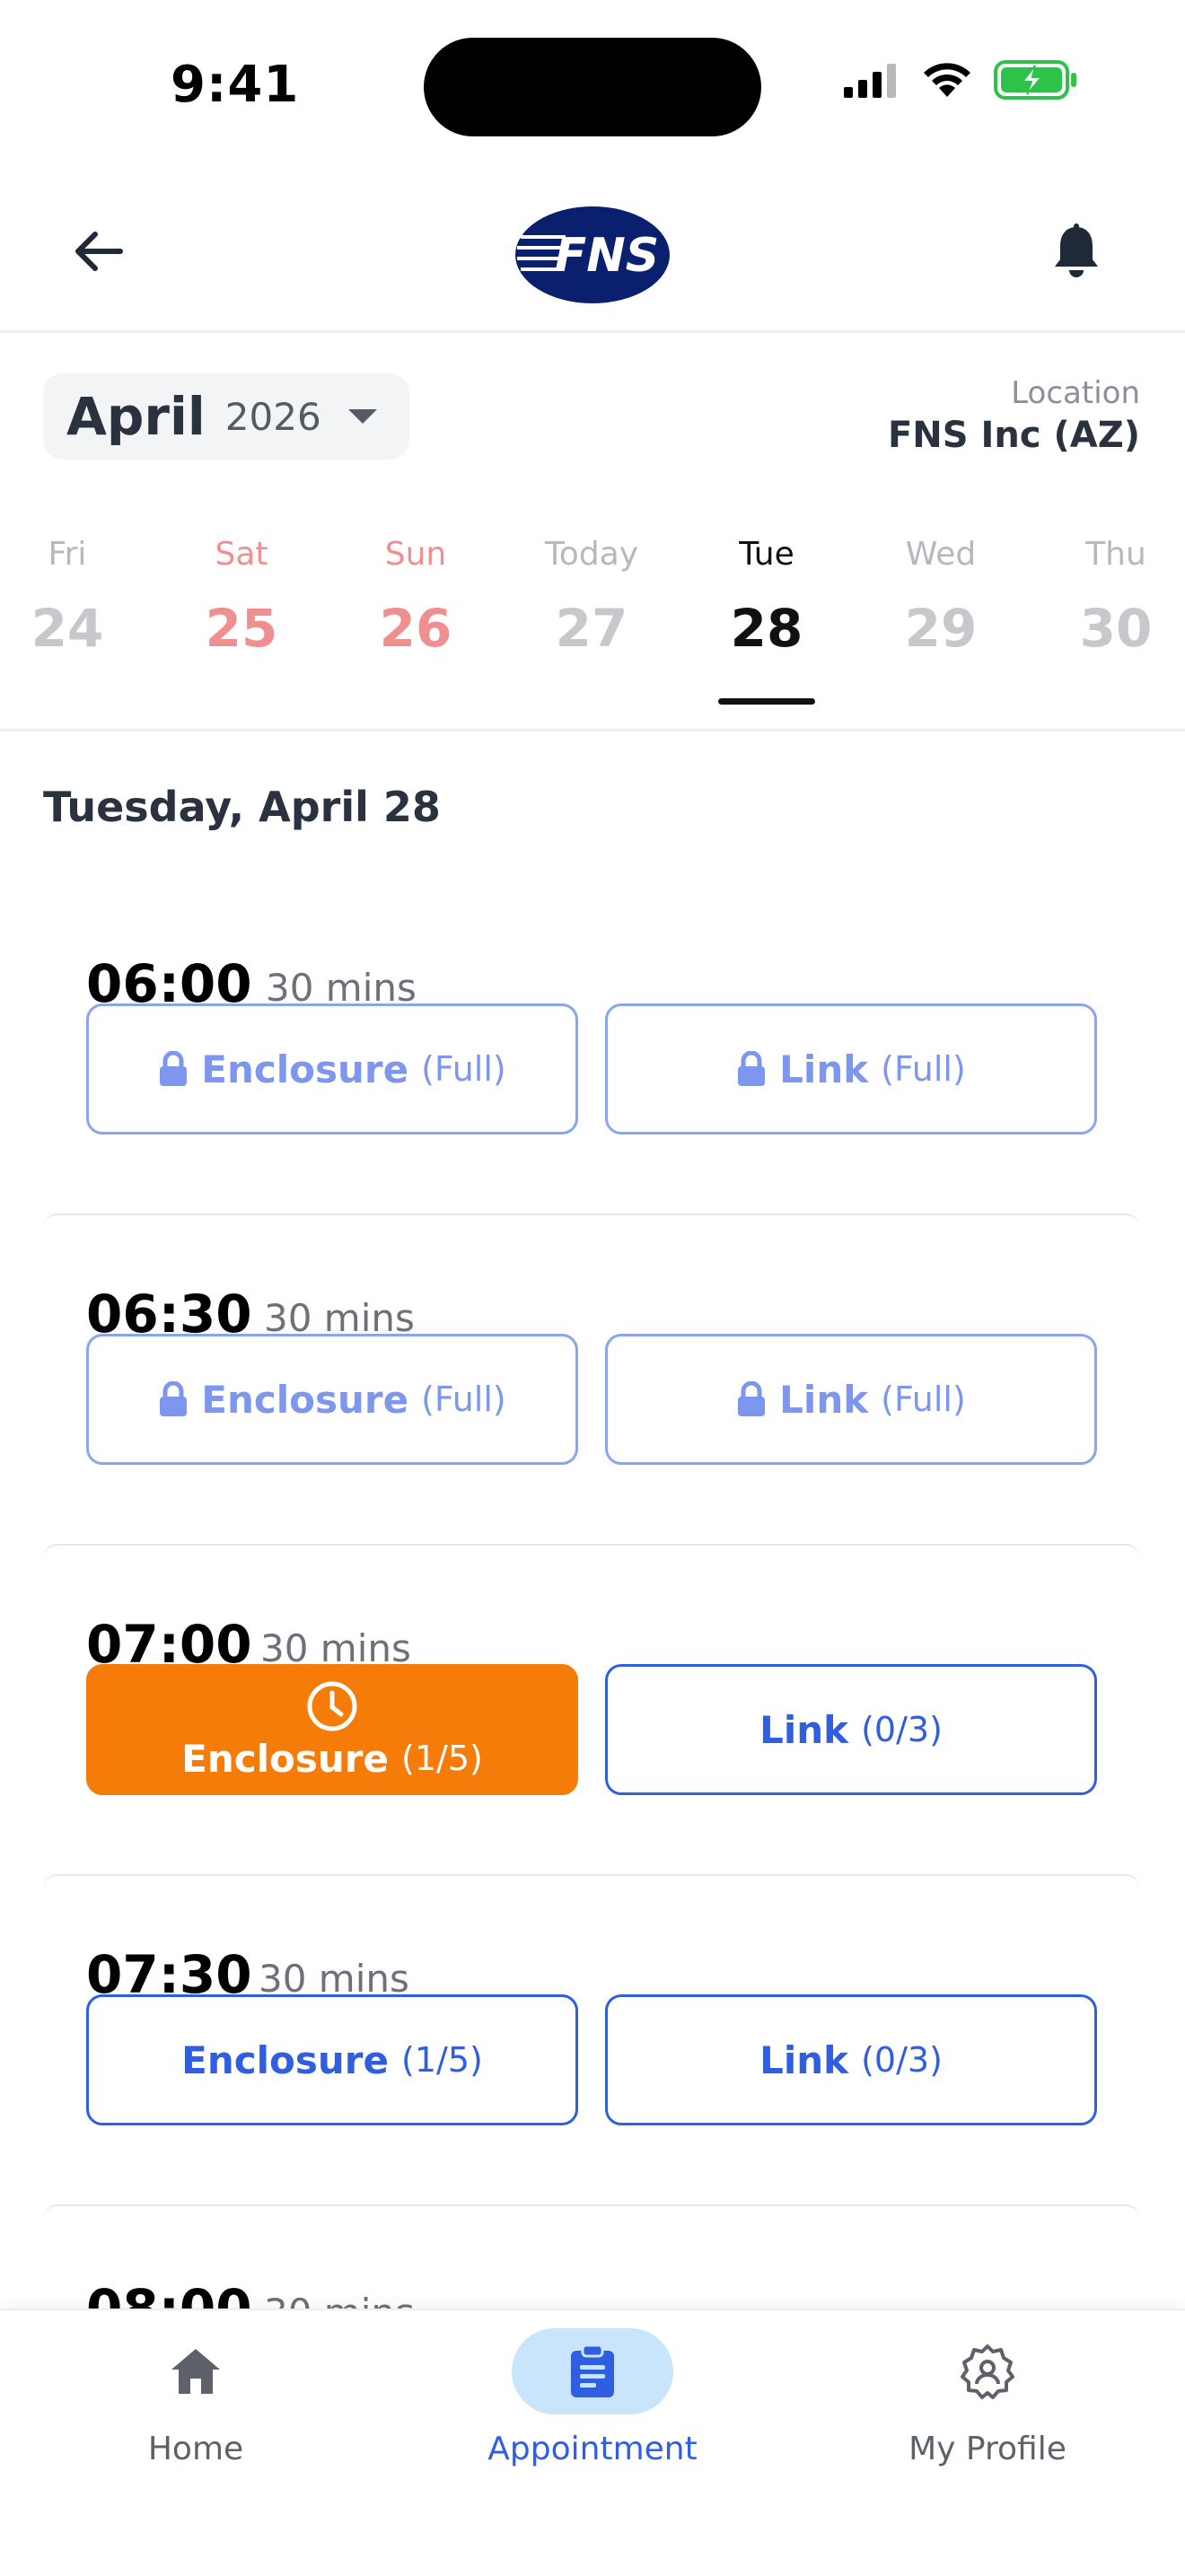  What do you see at coordinates (415, 628) in the screenshot?
I see `day-number: 26` at bounding box center [415, 628].